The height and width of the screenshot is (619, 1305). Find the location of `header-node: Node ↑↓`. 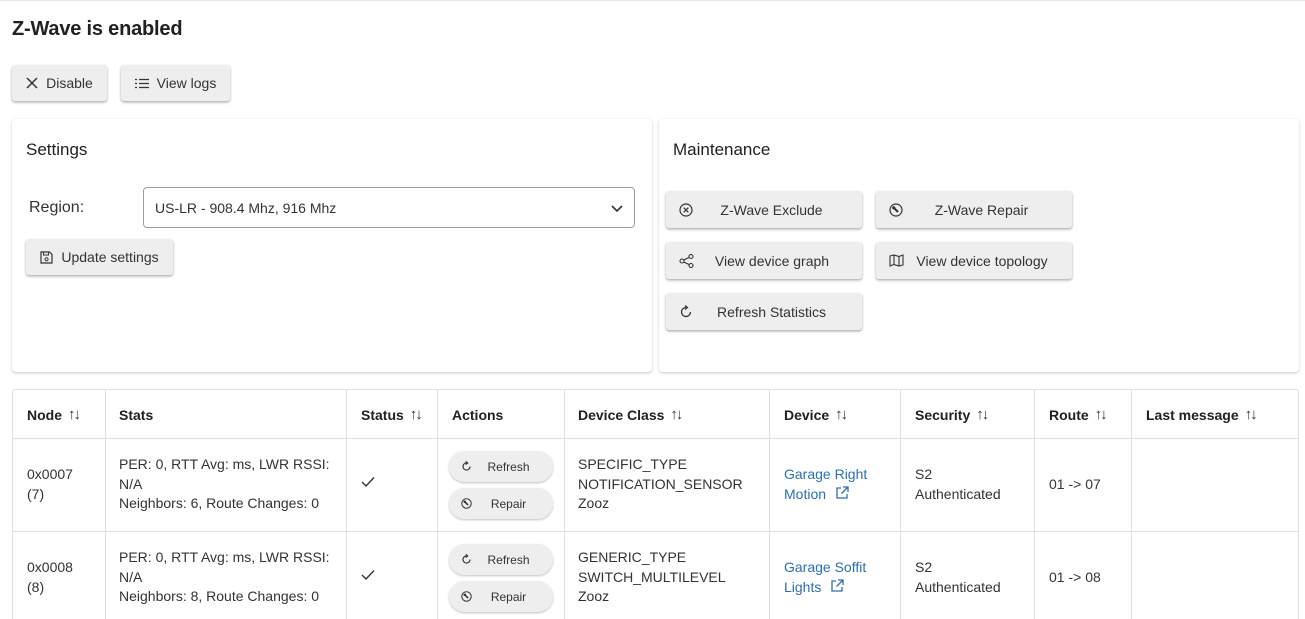

header-node: Node ↑↓ is located at coordinates (54, 414).